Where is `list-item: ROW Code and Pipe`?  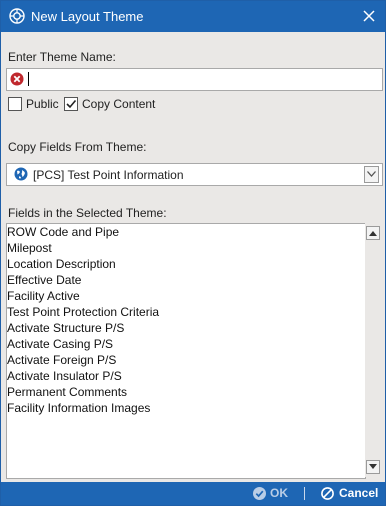
list-item: ROW Code and Pipe is located at coordinates (186, 232).